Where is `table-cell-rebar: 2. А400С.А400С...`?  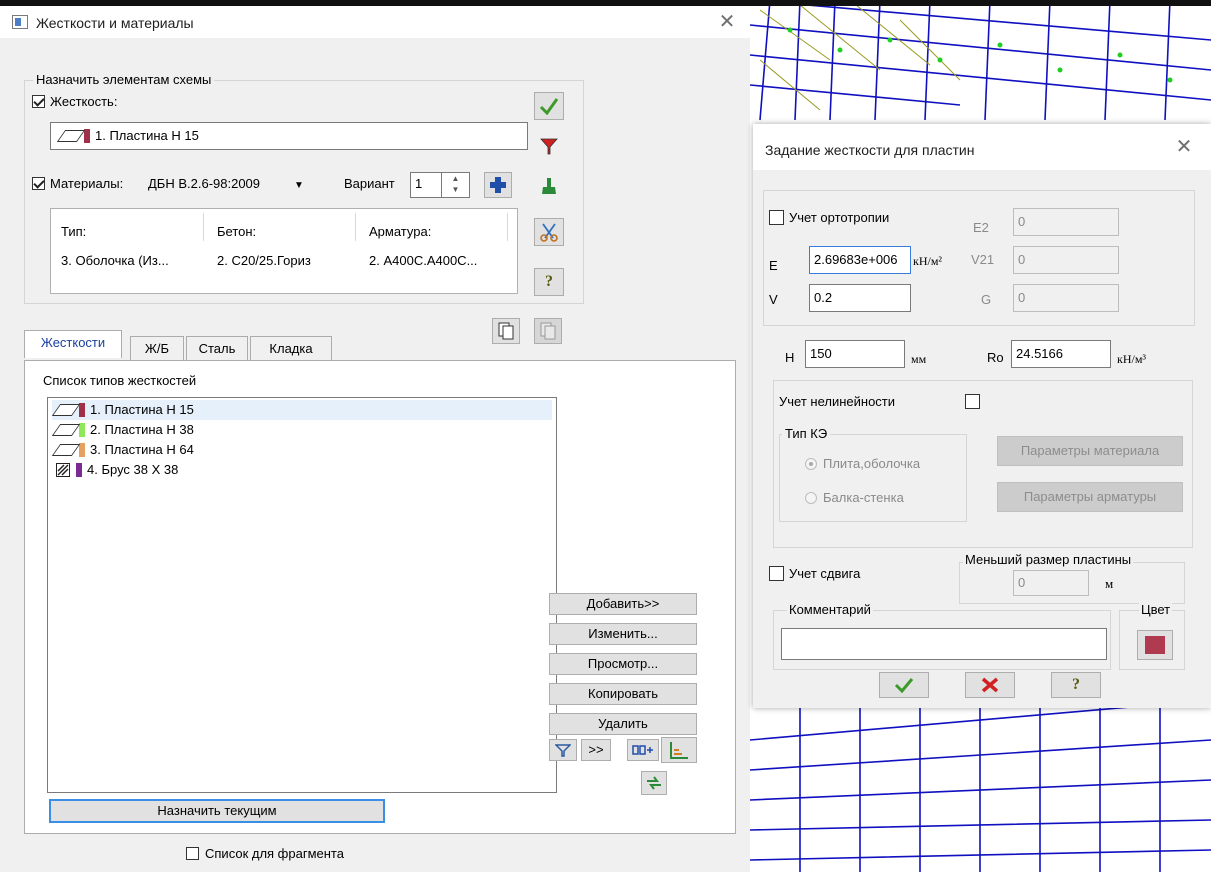
table-cell-rebar: 2. А400С.А400С... is located at coordinates (423, 260).